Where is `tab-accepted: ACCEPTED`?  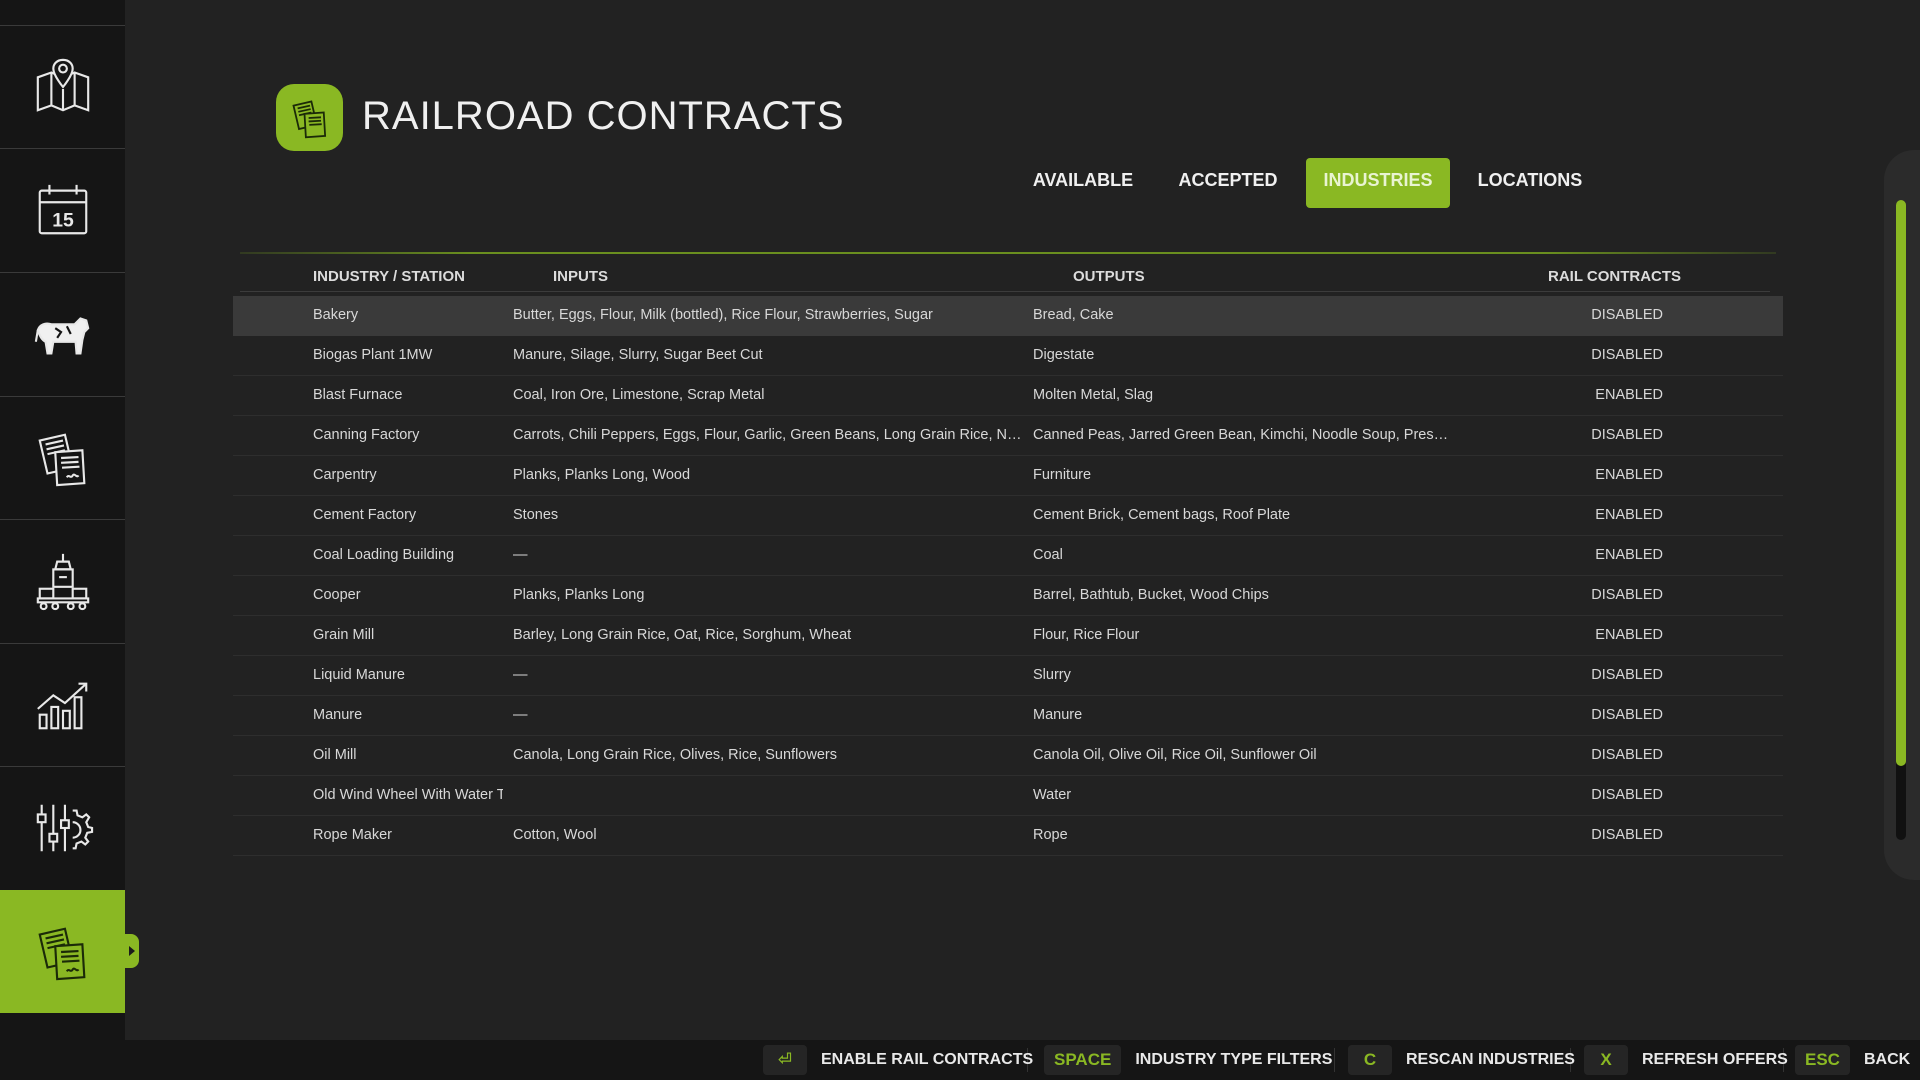 tab-accepted: ACCEPTED is located at coordinates (1228, 183).